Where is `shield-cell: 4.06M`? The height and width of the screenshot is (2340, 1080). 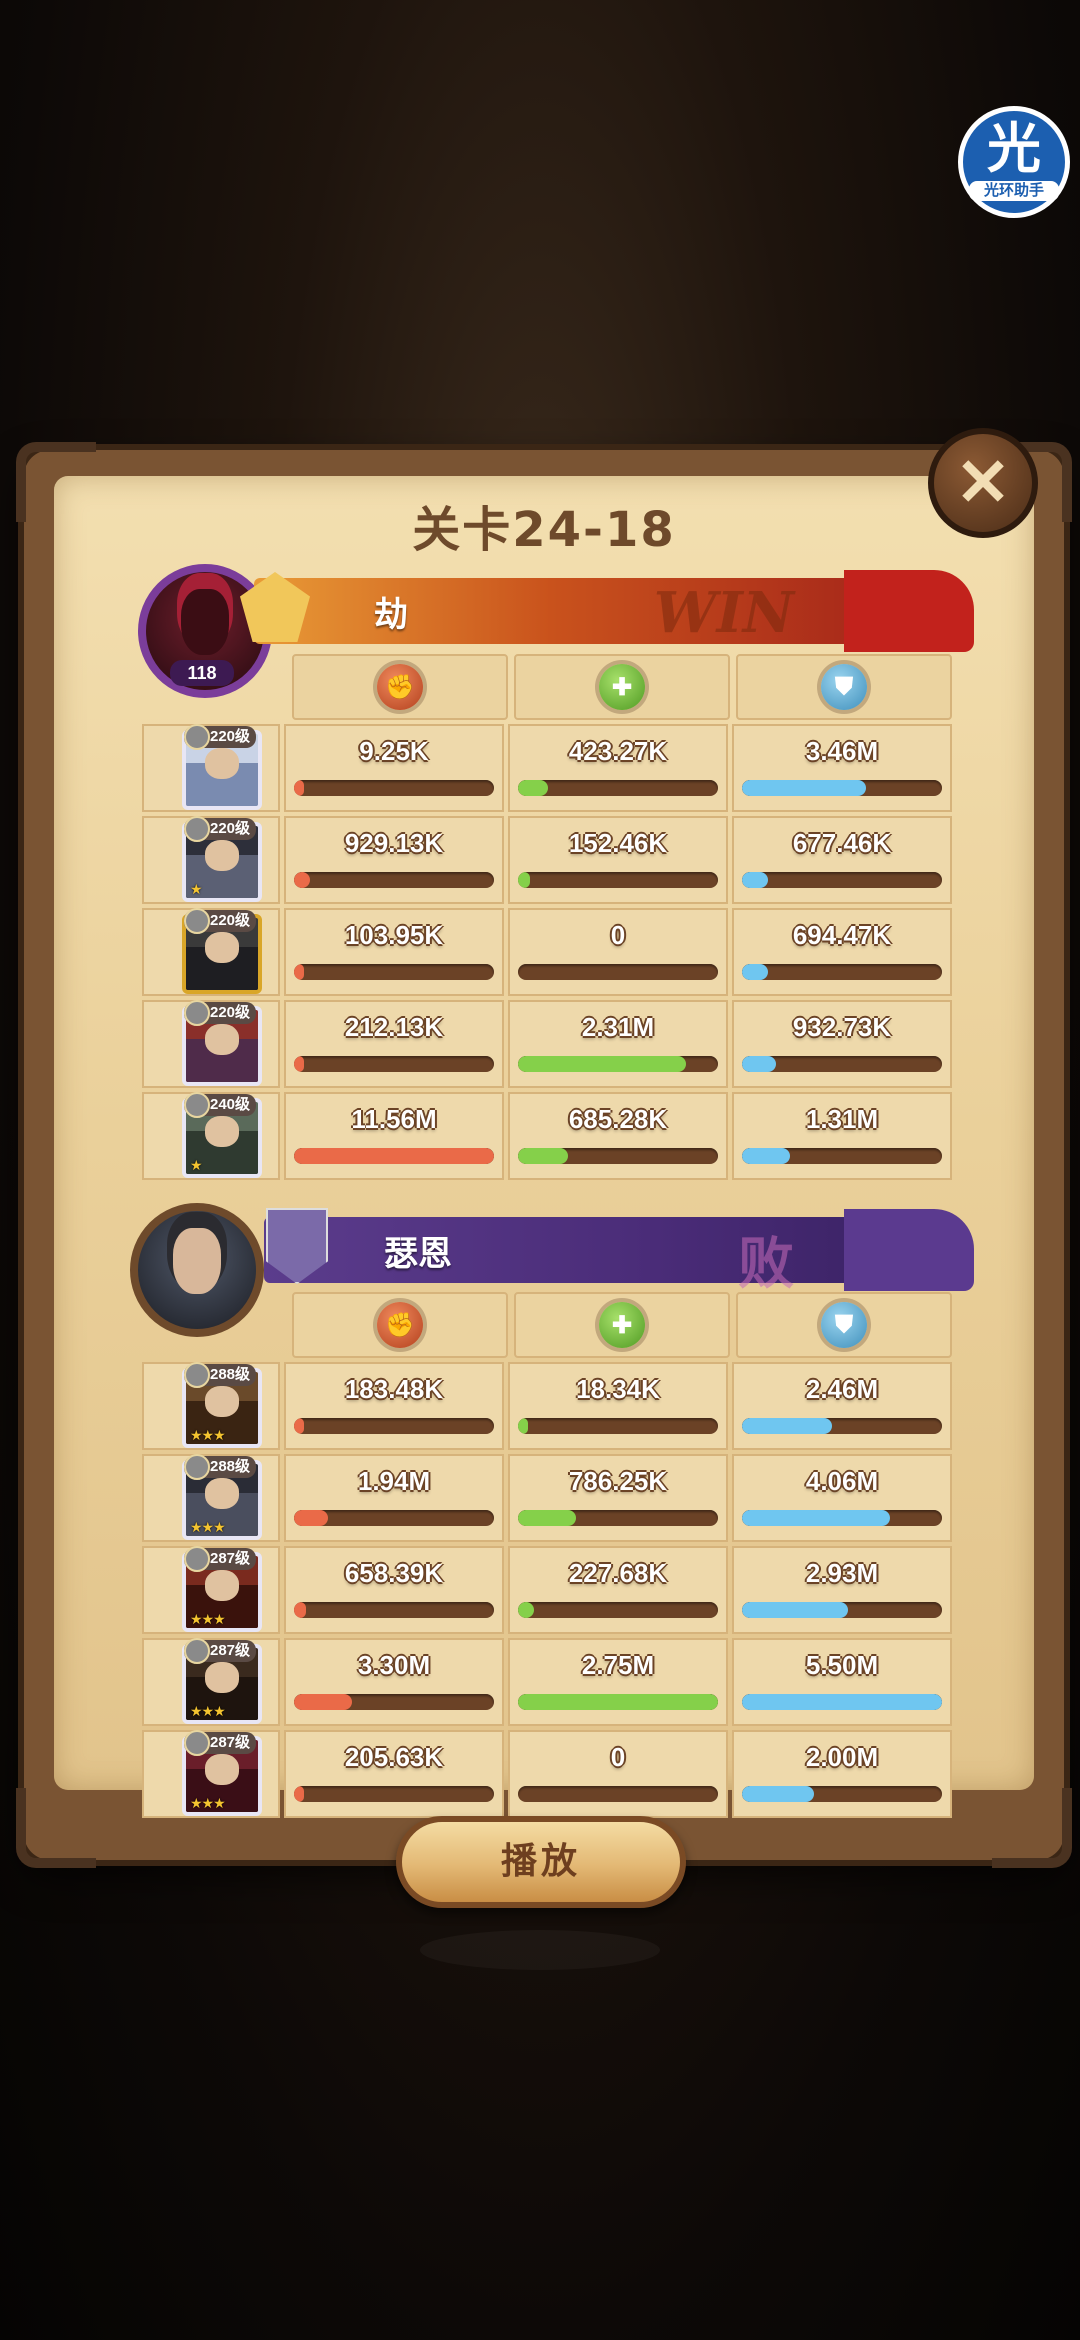 shield-cell: 4.06M is located at coordinates (842, 1498).